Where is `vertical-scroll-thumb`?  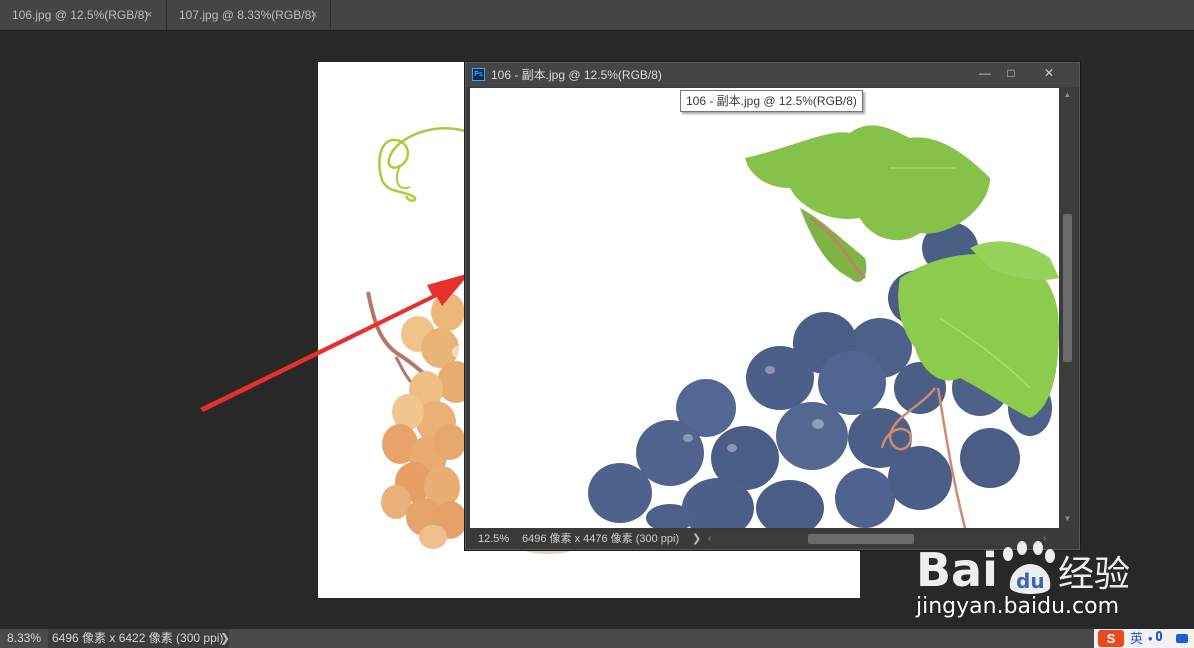
vertical-scroll-thumb is located at coordinates (1067, 288).